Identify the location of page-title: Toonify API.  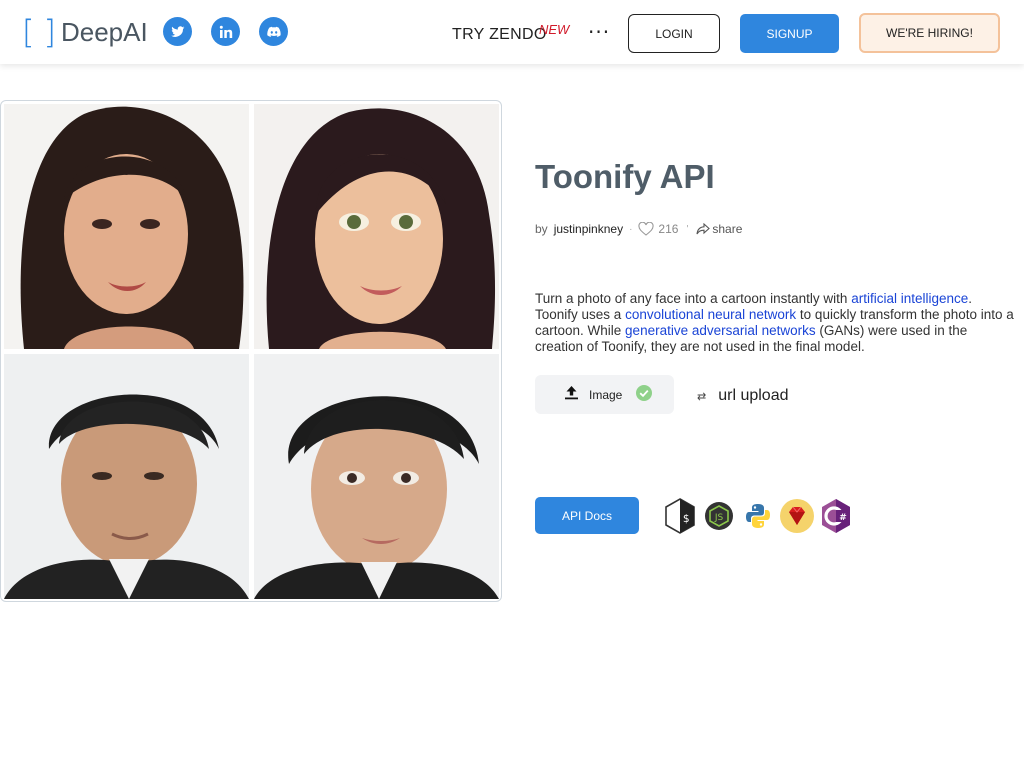
(625, 176).